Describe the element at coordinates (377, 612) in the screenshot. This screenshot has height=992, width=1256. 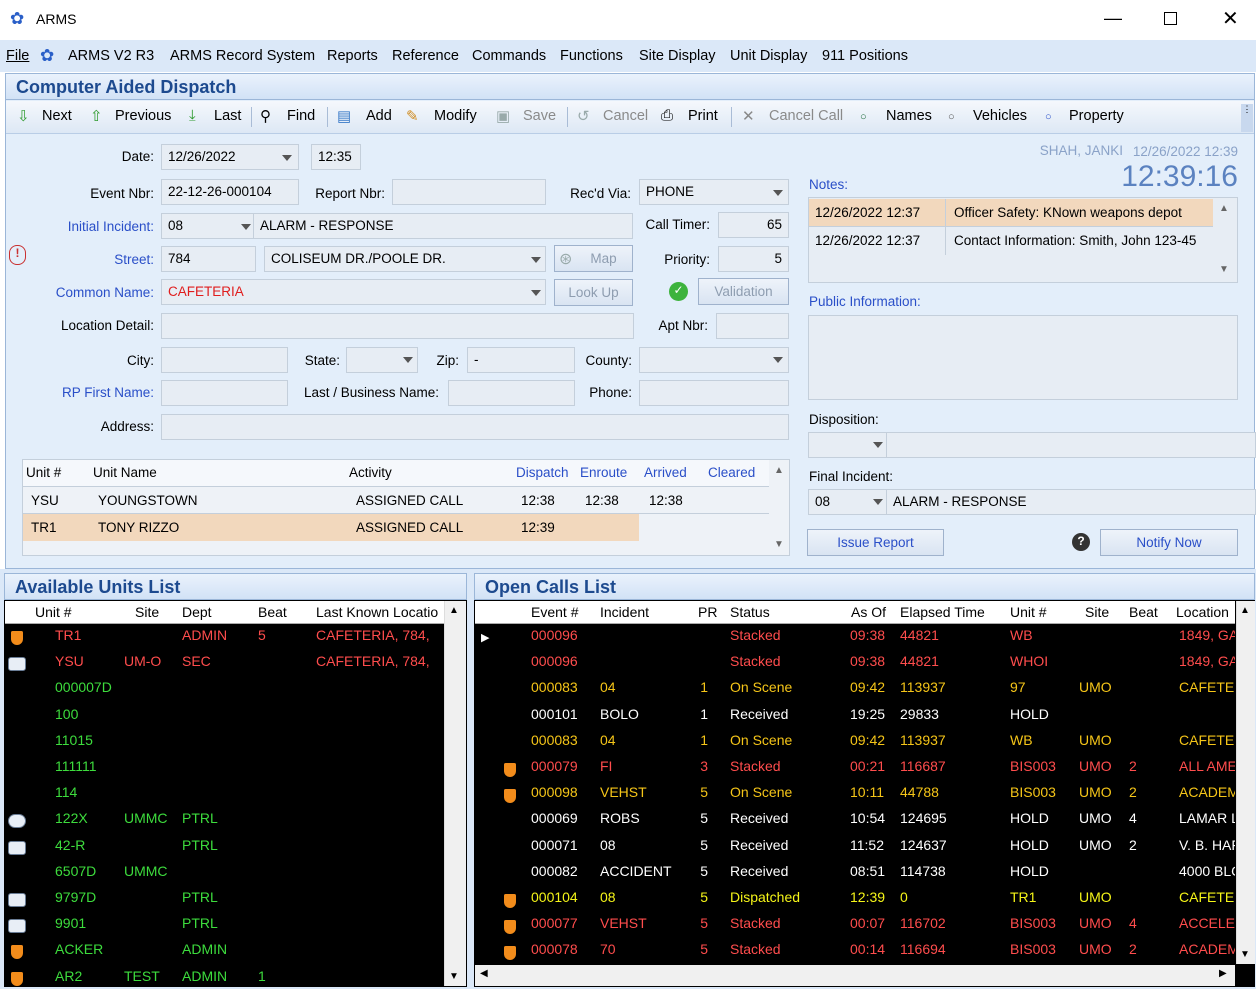
I see `avail-col-location: Last Known Locatio` at that location.